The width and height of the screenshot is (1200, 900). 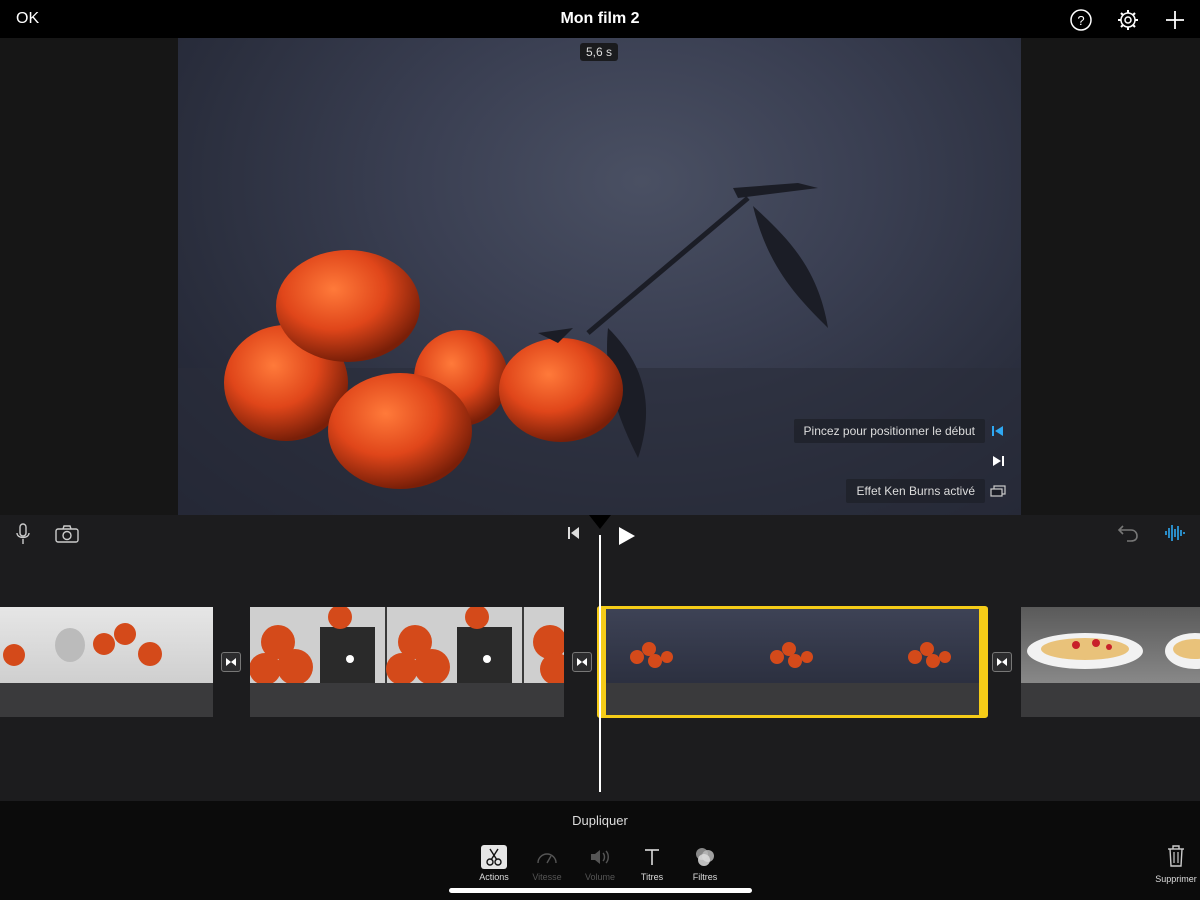 I want to click on camera-icon, so click(x=67, y=536).